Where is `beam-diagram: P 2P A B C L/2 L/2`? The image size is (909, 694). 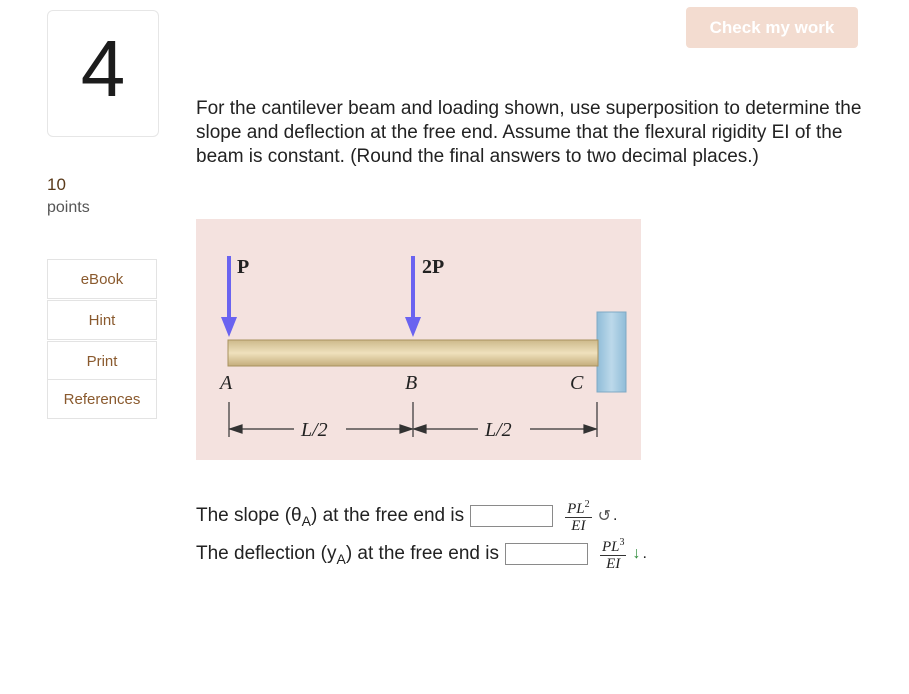 beam-diagram: P 2P A B C L/2 L/2 is located at coordinates (422, 348).